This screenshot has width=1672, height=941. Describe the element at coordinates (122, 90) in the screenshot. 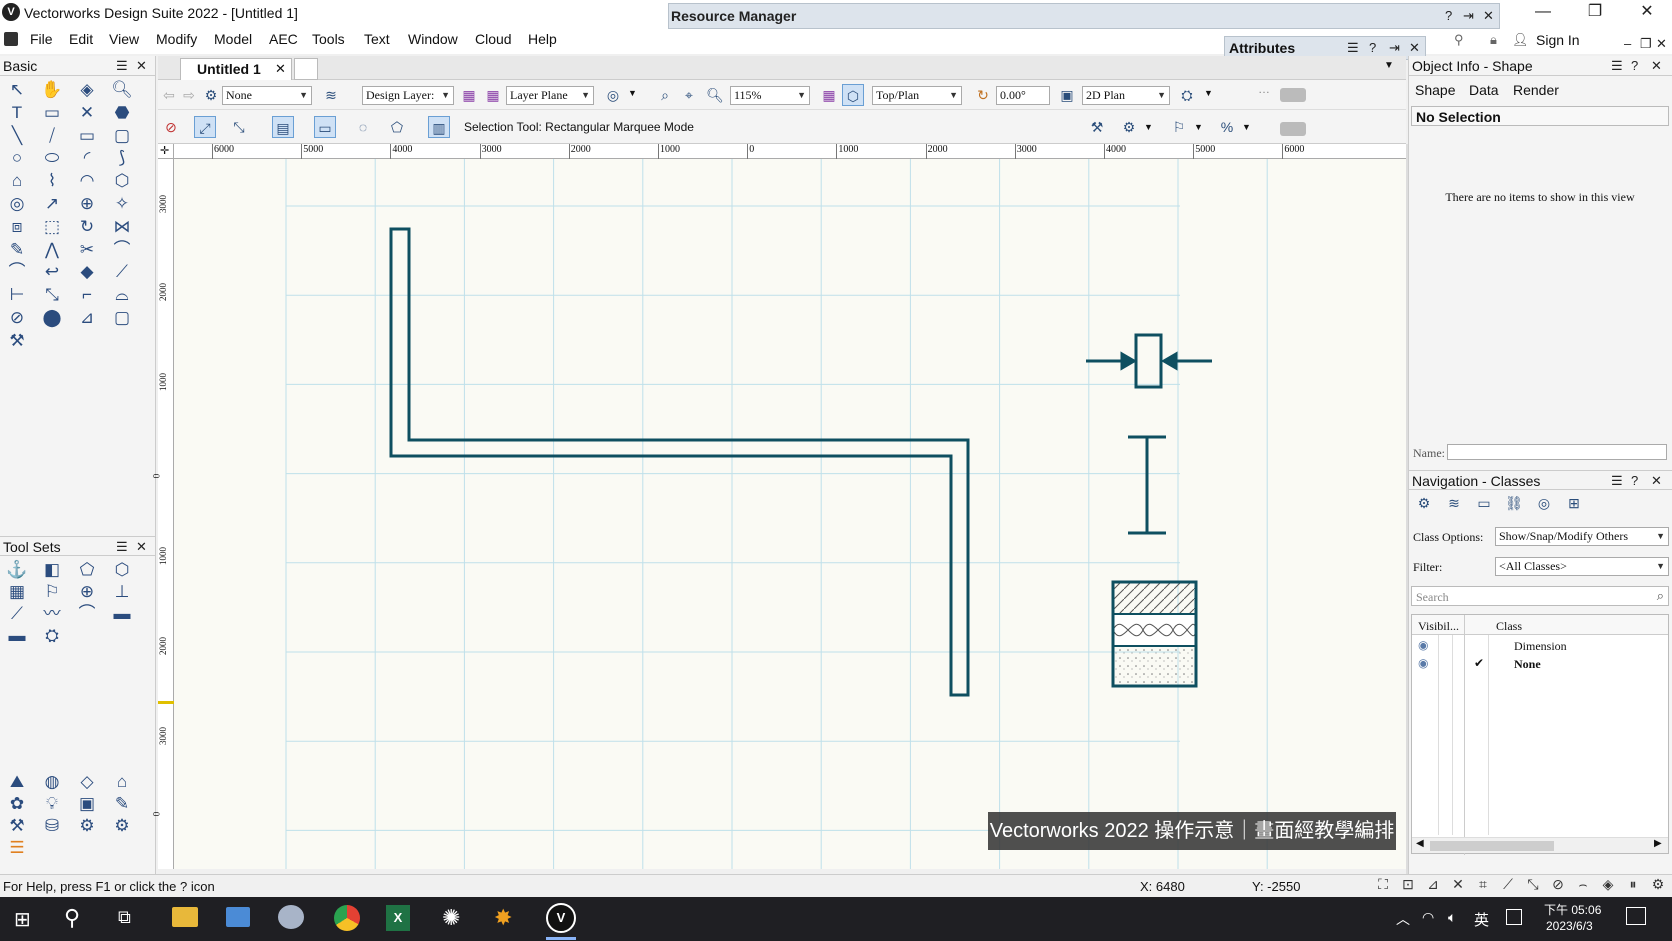

I see `zoom-tool-icon: 🔍︎` at that location.